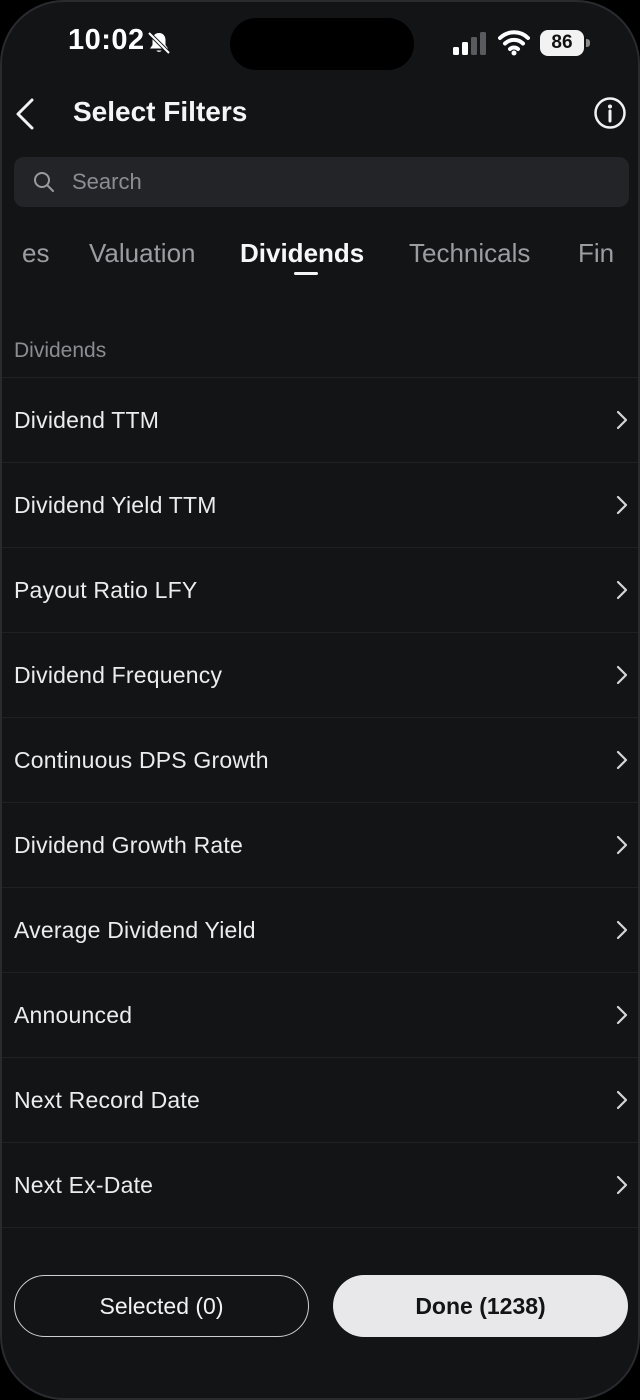 This screenshot has width=640, height=1400. What do you see at coordinates (142, 253) in the screenshot?
I see `tab-valuation: Valuation` at bounding box center [142, 253].